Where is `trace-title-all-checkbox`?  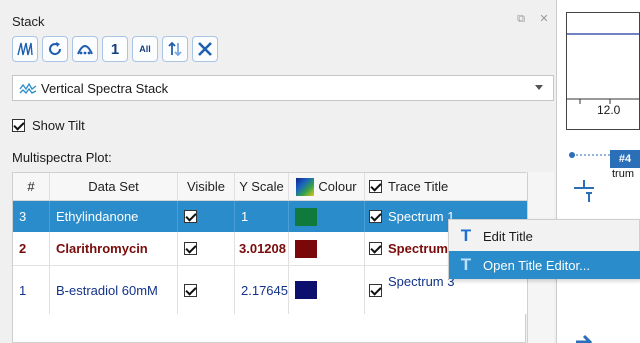
trace-title-all-checkbox is located at coordinates (375, 186).